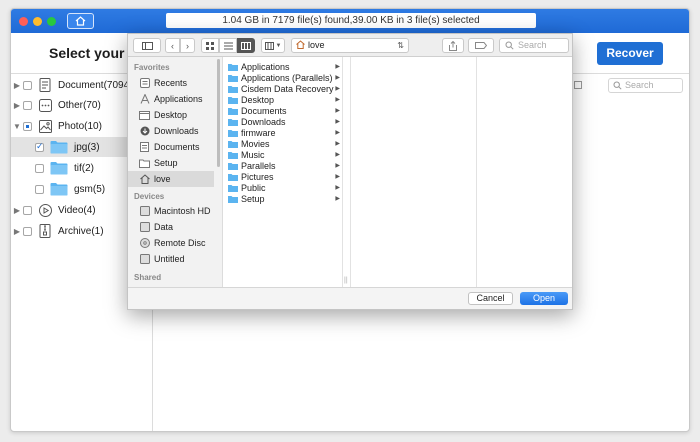 The height and width of the screenshot is (442, 700). I want to click on file-name: Movies, so click(255, 143).